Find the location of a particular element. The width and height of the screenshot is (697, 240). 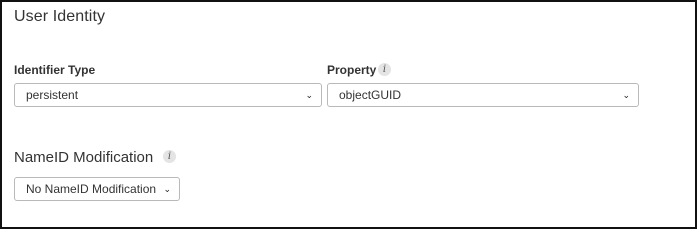

identifier-type-label: Identifier Type is located at coordinates (55, 70).